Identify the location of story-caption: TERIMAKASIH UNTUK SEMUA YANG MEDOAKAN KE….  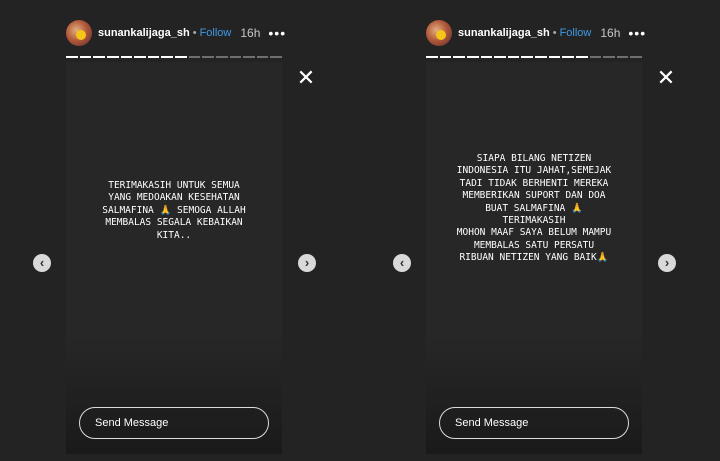
(174, 210).